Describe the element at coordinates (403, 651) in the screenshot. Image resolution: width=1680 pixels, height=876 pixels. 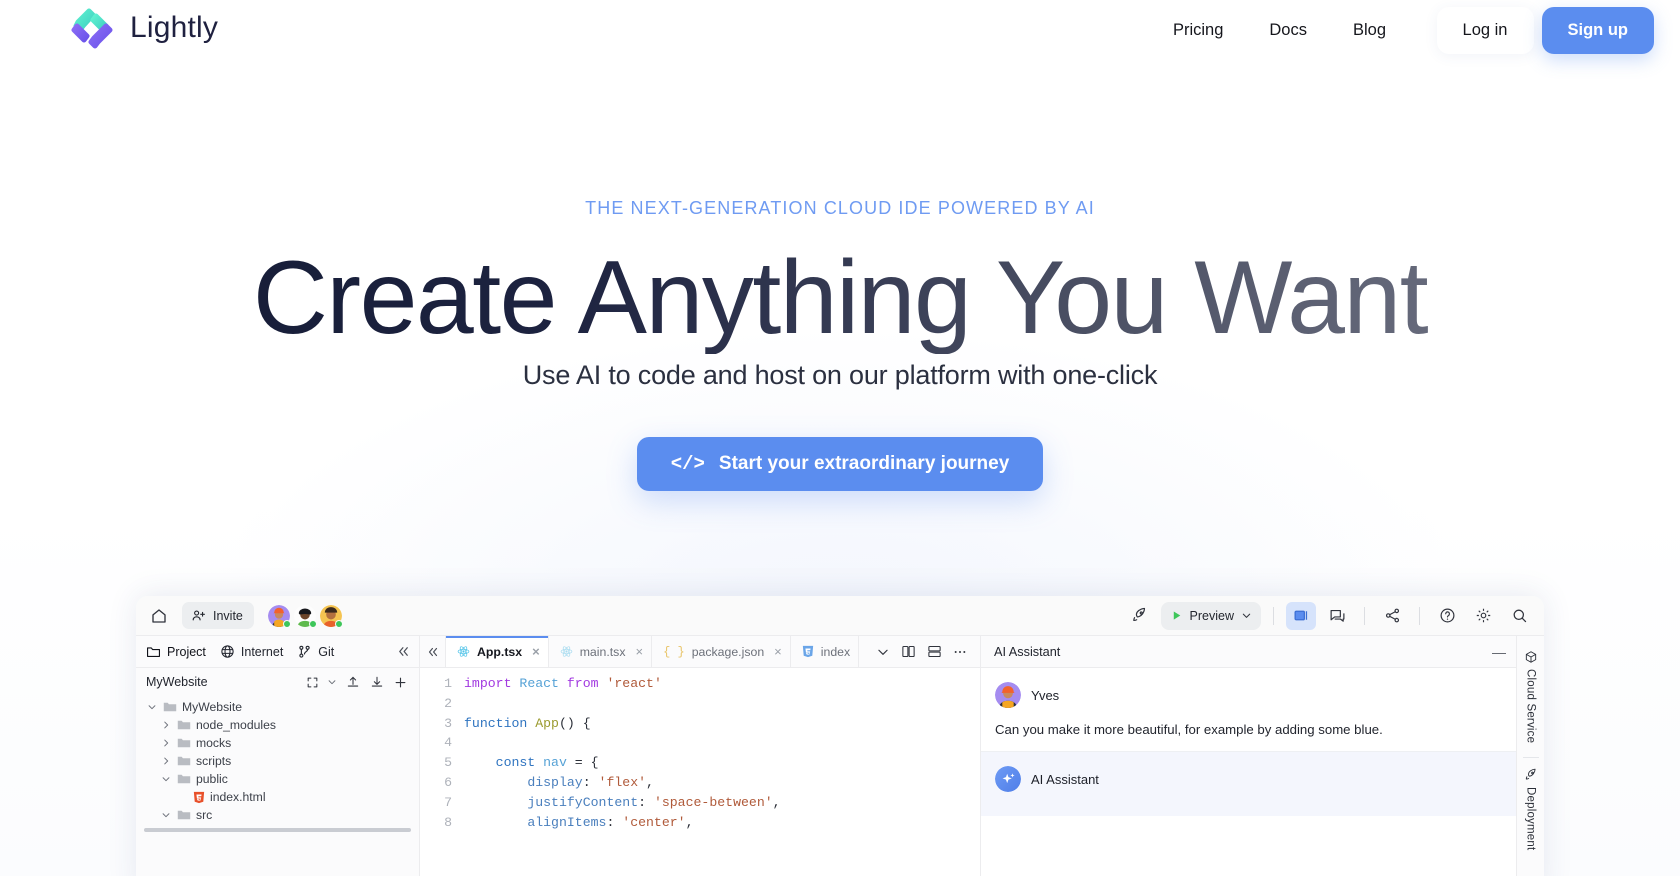
I see `sidebar-collapse-icon` at that location.